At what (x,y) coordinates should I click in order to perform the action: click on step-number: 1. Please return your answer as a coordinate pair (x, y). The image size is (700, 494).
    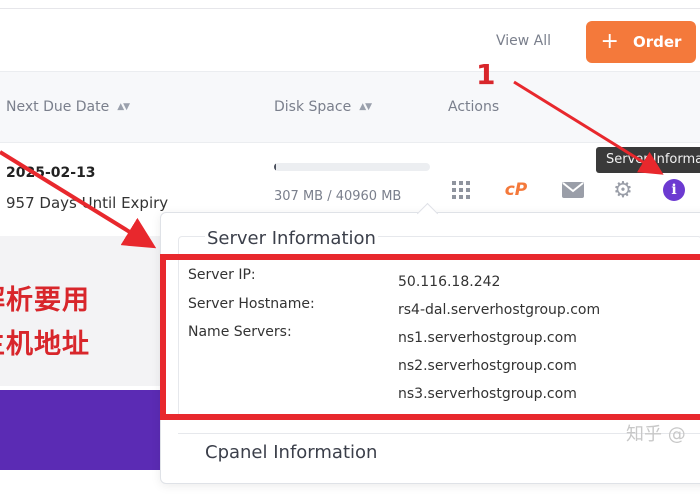
    Looking at the image, I should click on (486, 74).